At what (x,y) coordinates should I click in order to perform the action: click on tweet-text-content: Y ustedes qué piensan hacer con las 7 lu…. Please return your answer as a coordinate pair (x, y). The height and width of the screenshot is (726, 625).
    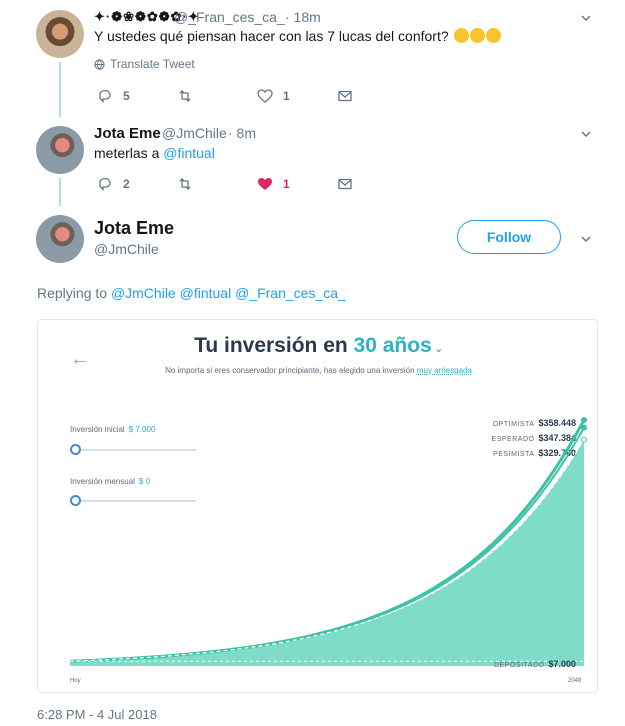
    Looking at the image, I should click on (271, 36).